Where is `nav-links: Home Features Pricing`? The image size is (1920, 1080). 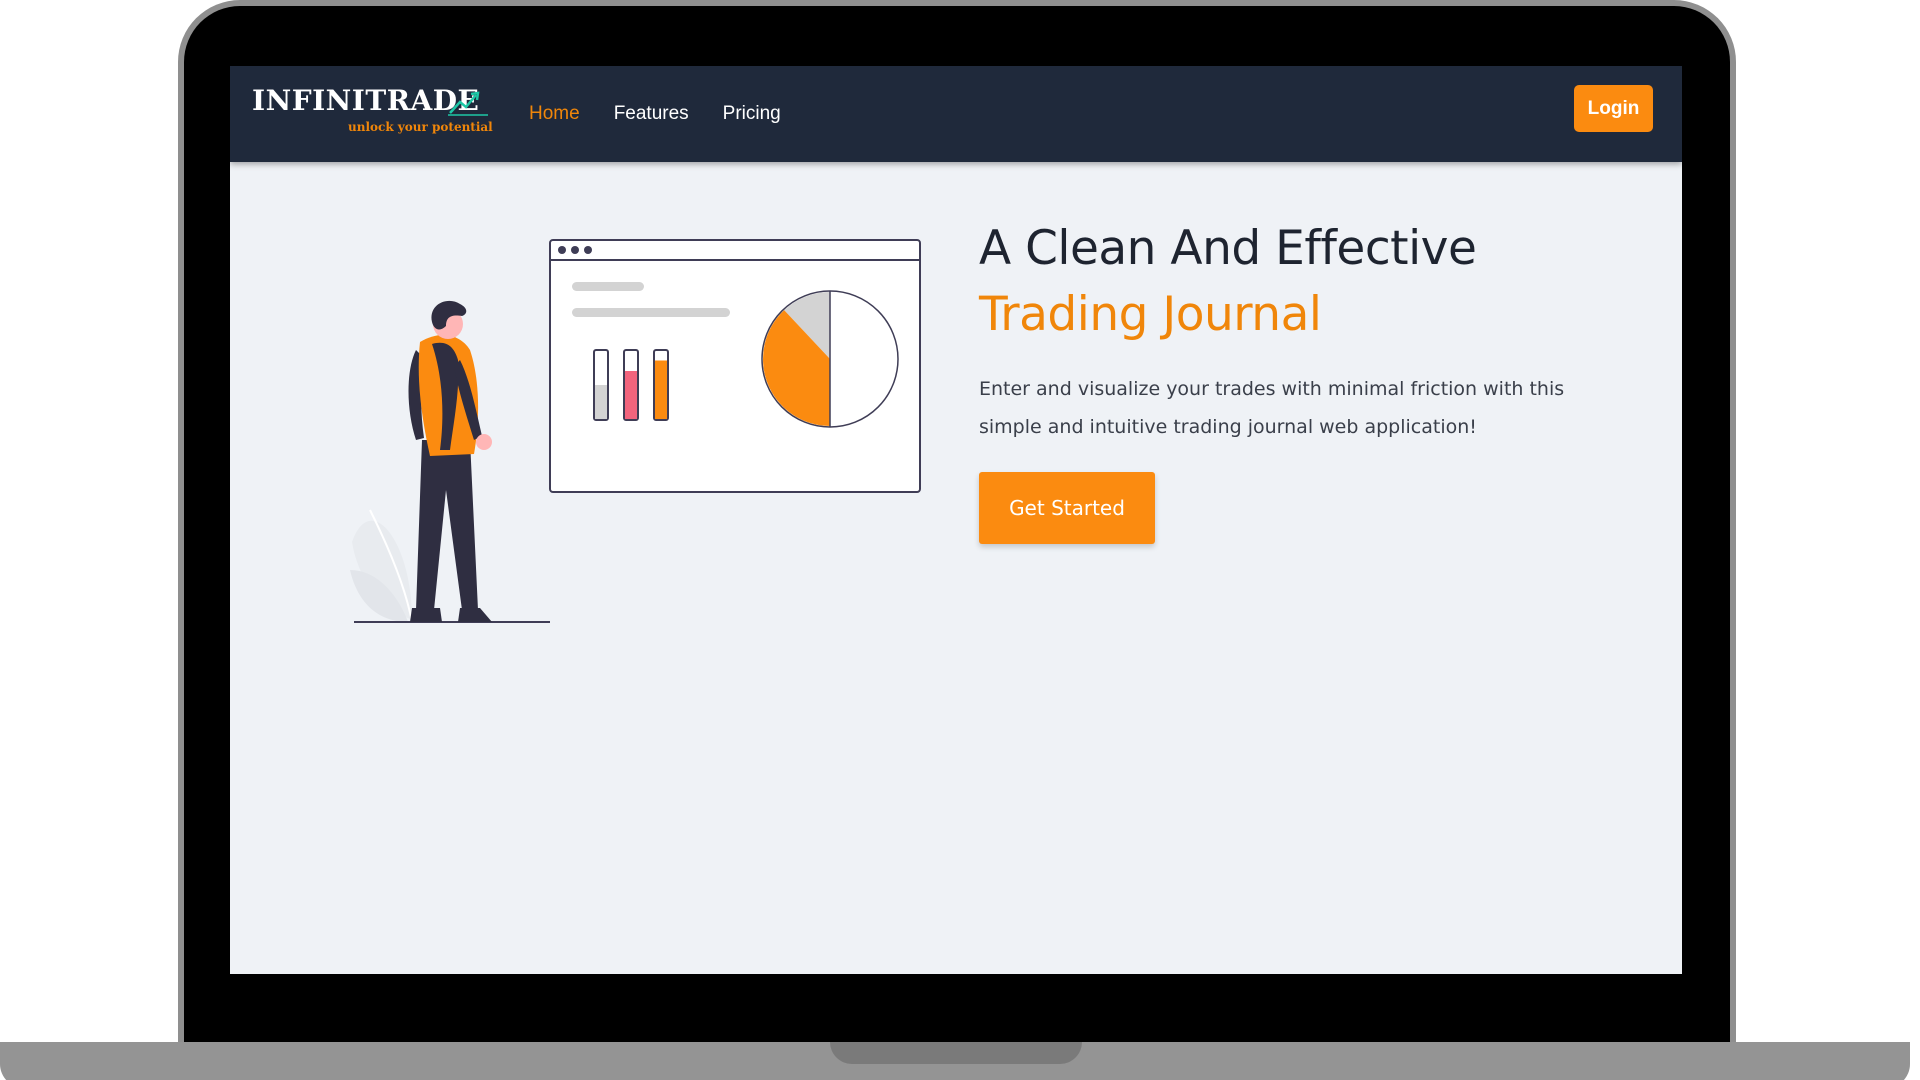
nav-links: Home Features Pricing is located at coordinates (672, 114).